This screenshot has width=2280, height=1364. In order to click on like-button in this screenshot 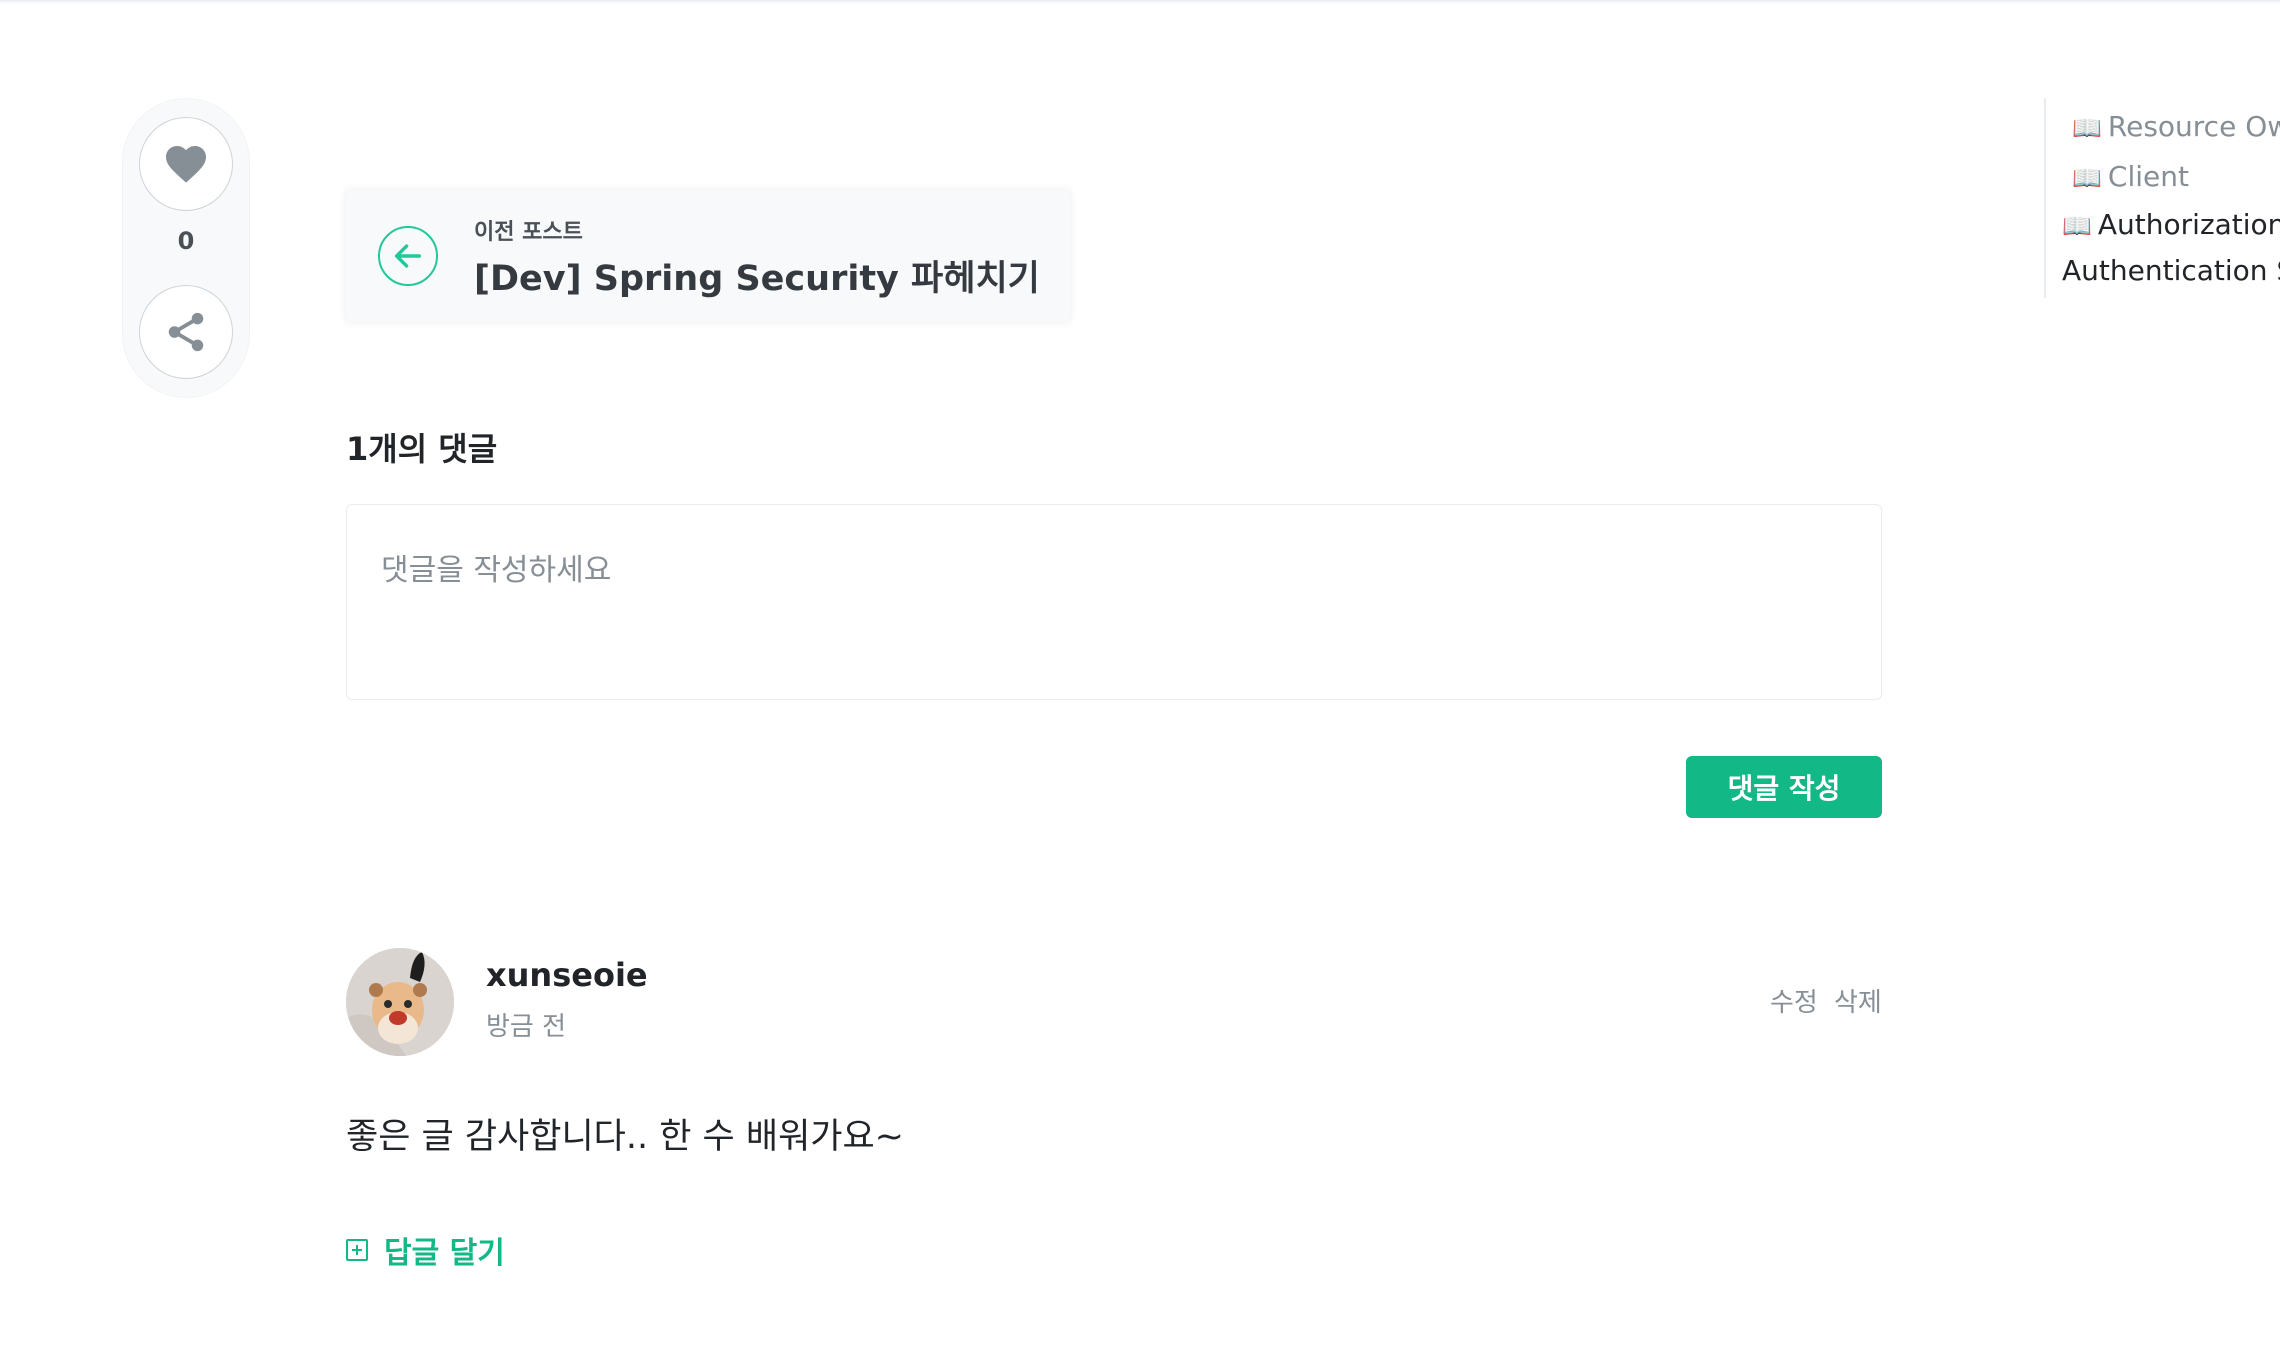, I will do `click(186, 164)`.